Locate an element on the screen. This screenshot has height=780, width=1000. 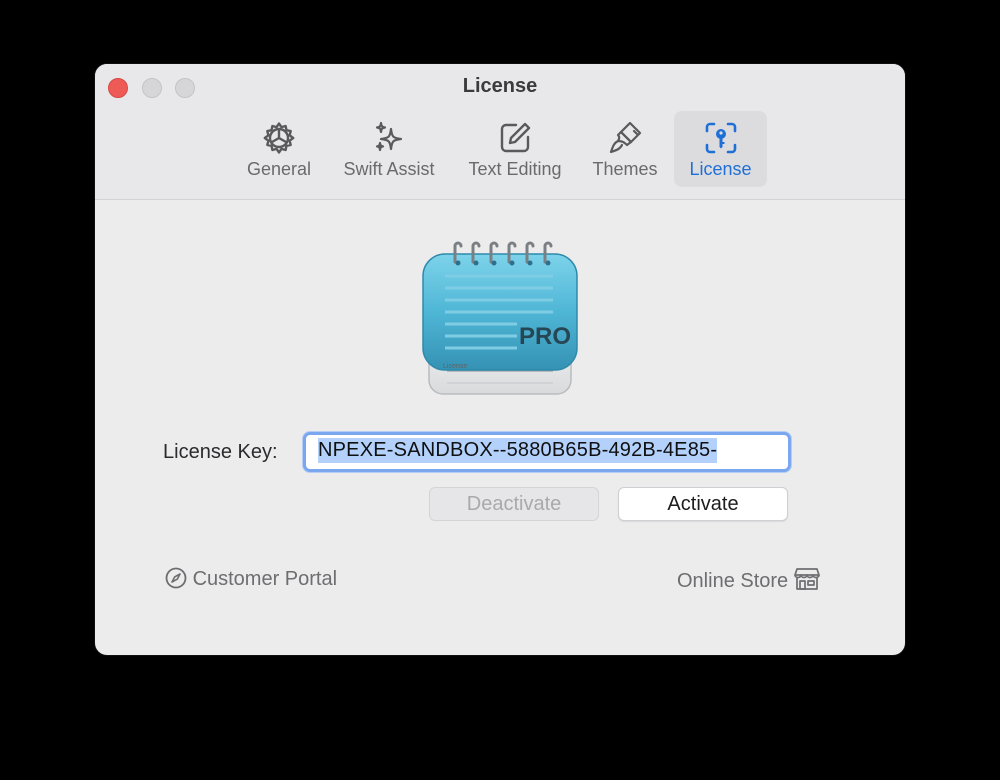
online-store-label: Online Store is located at coordinates (733, 581).